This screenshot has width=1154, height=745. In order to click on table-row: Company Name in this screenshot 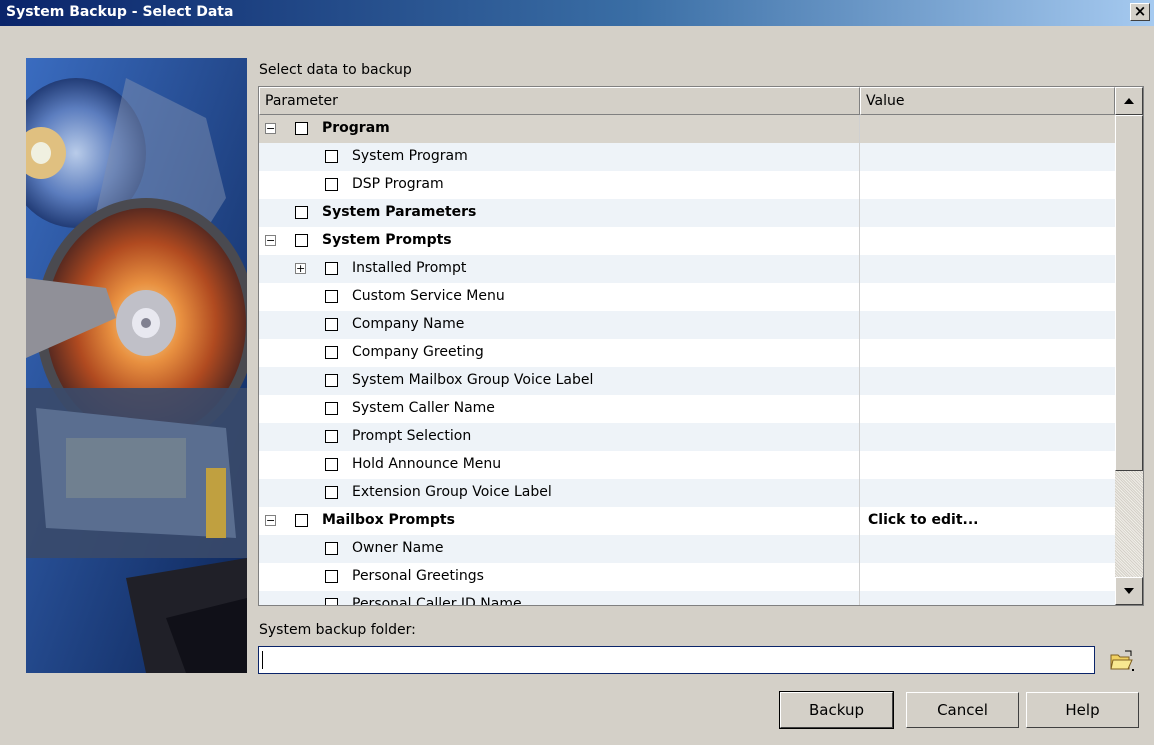, I will do `click(687, 325)`.